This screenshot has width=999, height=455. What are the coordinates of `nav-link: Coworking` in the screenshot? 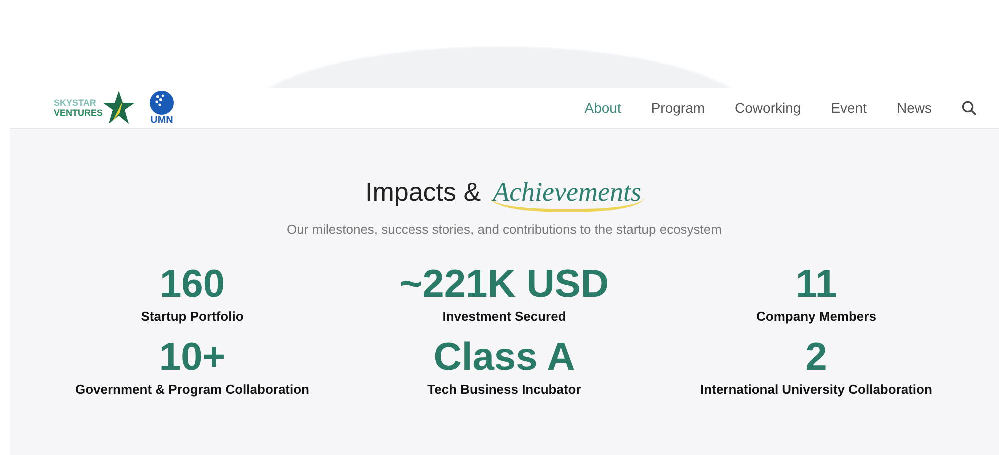 It's located at (768, 108).